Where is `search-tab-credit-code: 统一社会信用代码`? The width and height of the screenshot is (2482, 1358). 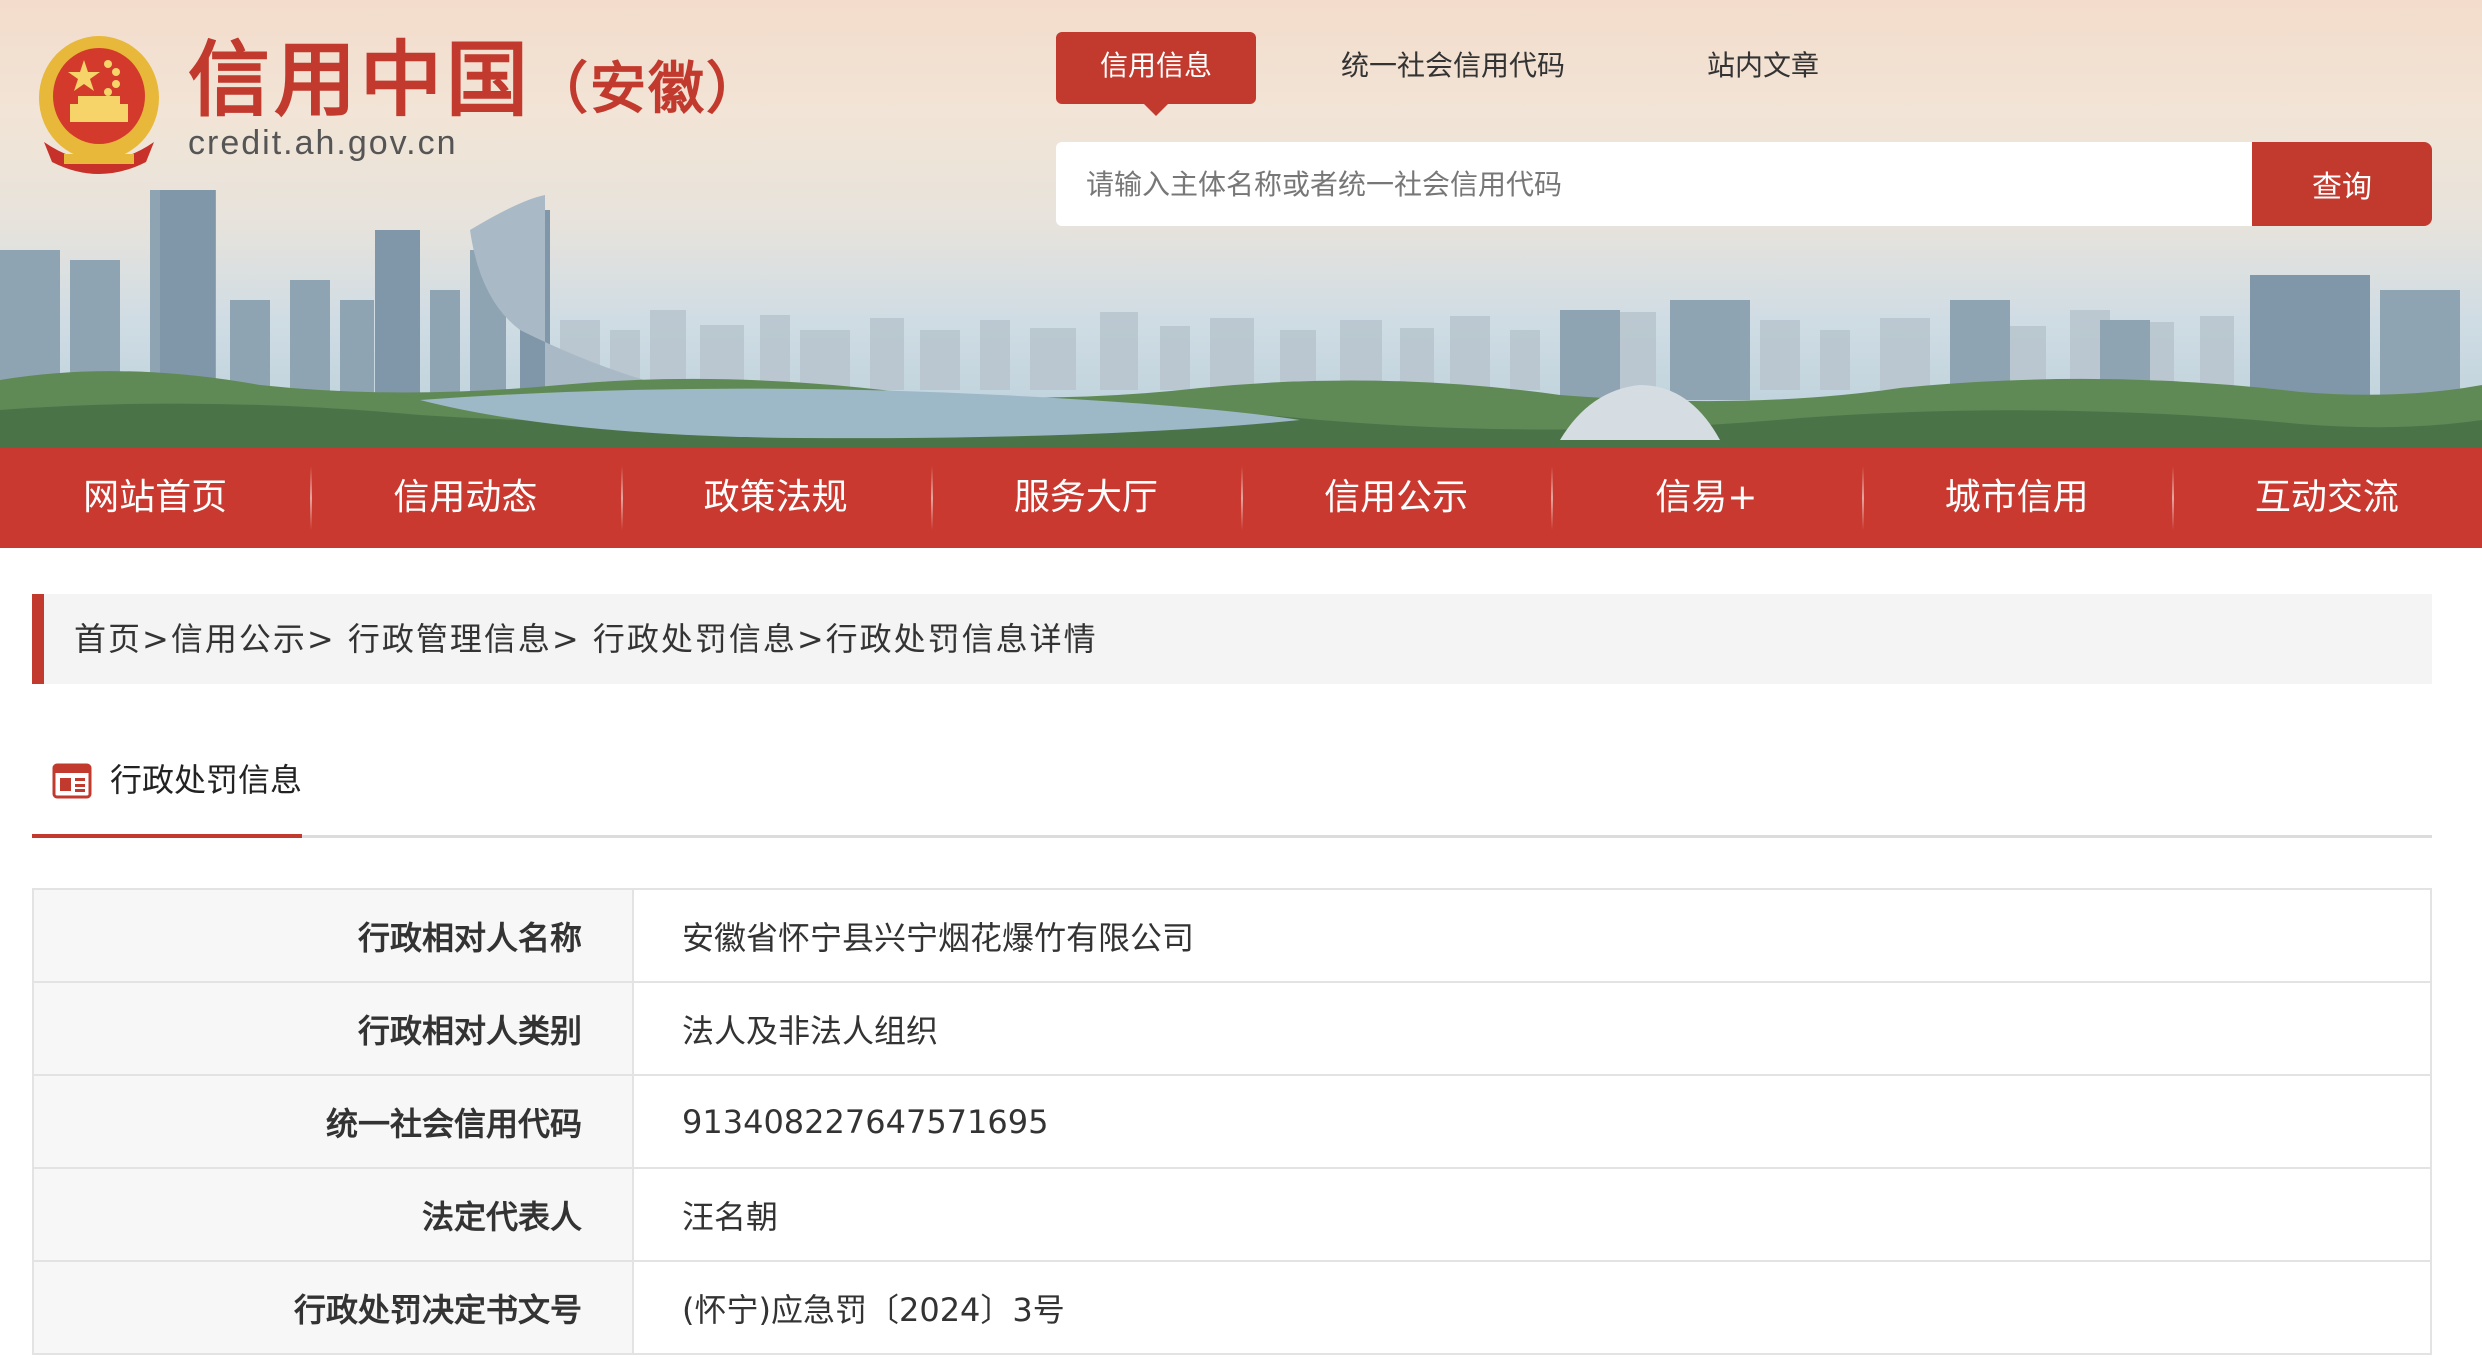
search-tab-credit-code: 统一社会信用代码 is located at coordinates (1453, 68).